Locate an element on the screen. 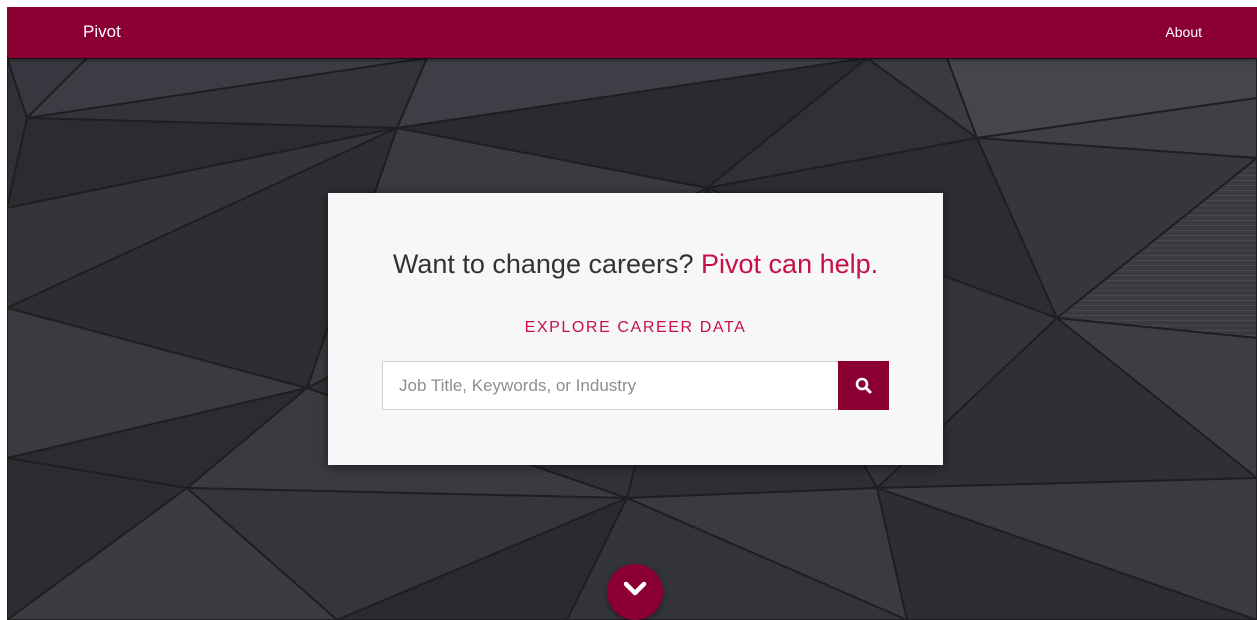 This screenshot has height=620, width=1257. explore-career-data-link: EXPLORE CAREER DATA is located at coordinates (635, 328).